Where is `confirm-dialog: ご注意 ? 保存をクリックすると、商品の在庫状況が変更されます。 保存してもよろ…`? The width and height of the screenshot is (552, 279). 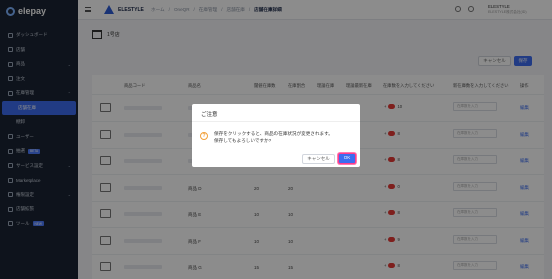 confirm-dialog: ご注意 ? 保存をクリックすると、商品の在庫状況が変更されます。 保存してもよろ… is located at coordinates (276, 135).